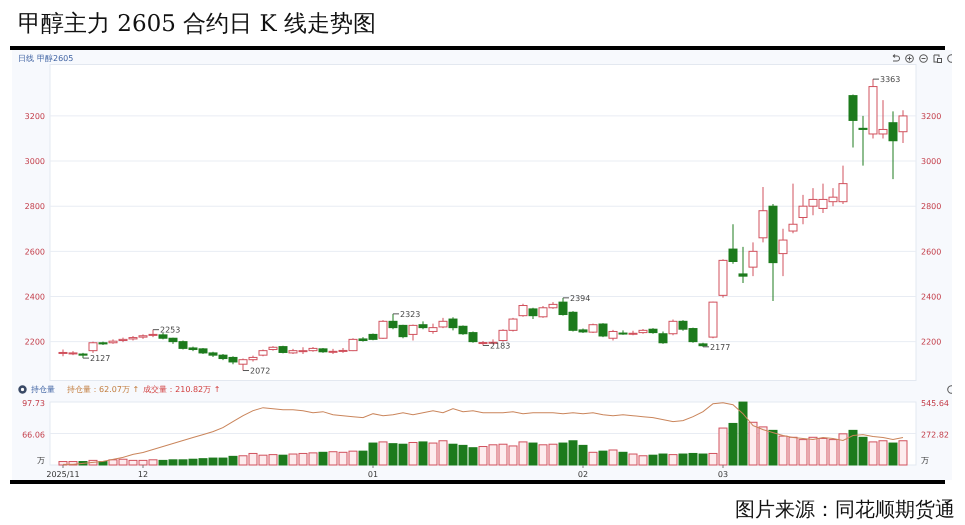 Image resolution: width=965 pixels, height=525 pixels. What do you see at coordinates (63, 474) in the screenshot?
I see `date-axis-label: 2025/11` at bounding box center [63, 474].